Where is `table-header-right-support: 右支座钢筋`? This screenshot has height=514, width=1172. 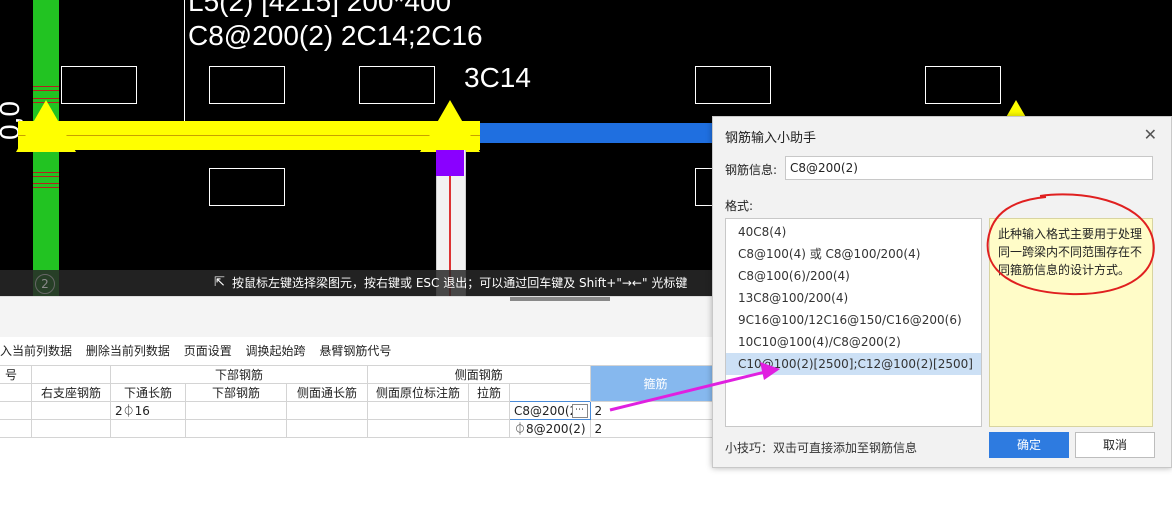
table-header-right-support: 右支座钢筋 is located at coordinates (71, 392).